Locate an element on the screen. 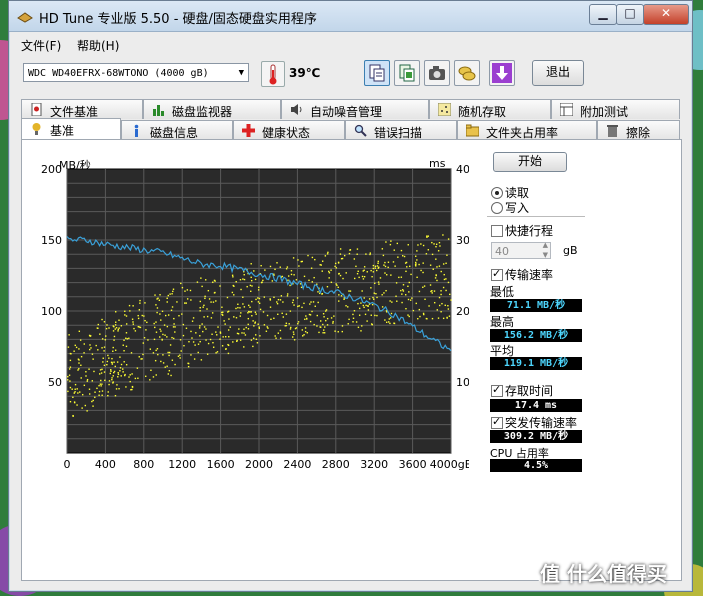 The image size is (703, 596). exit-button: 退出 is located at coordinates (558, 73).